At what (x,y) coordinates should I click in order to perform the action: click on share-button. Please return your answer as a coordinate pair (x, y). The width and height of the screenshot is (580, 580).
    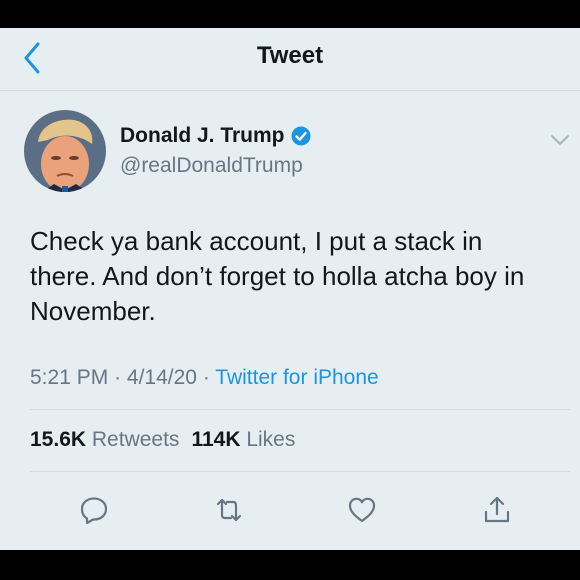
    Looking at the image, I should click on (497, 510).